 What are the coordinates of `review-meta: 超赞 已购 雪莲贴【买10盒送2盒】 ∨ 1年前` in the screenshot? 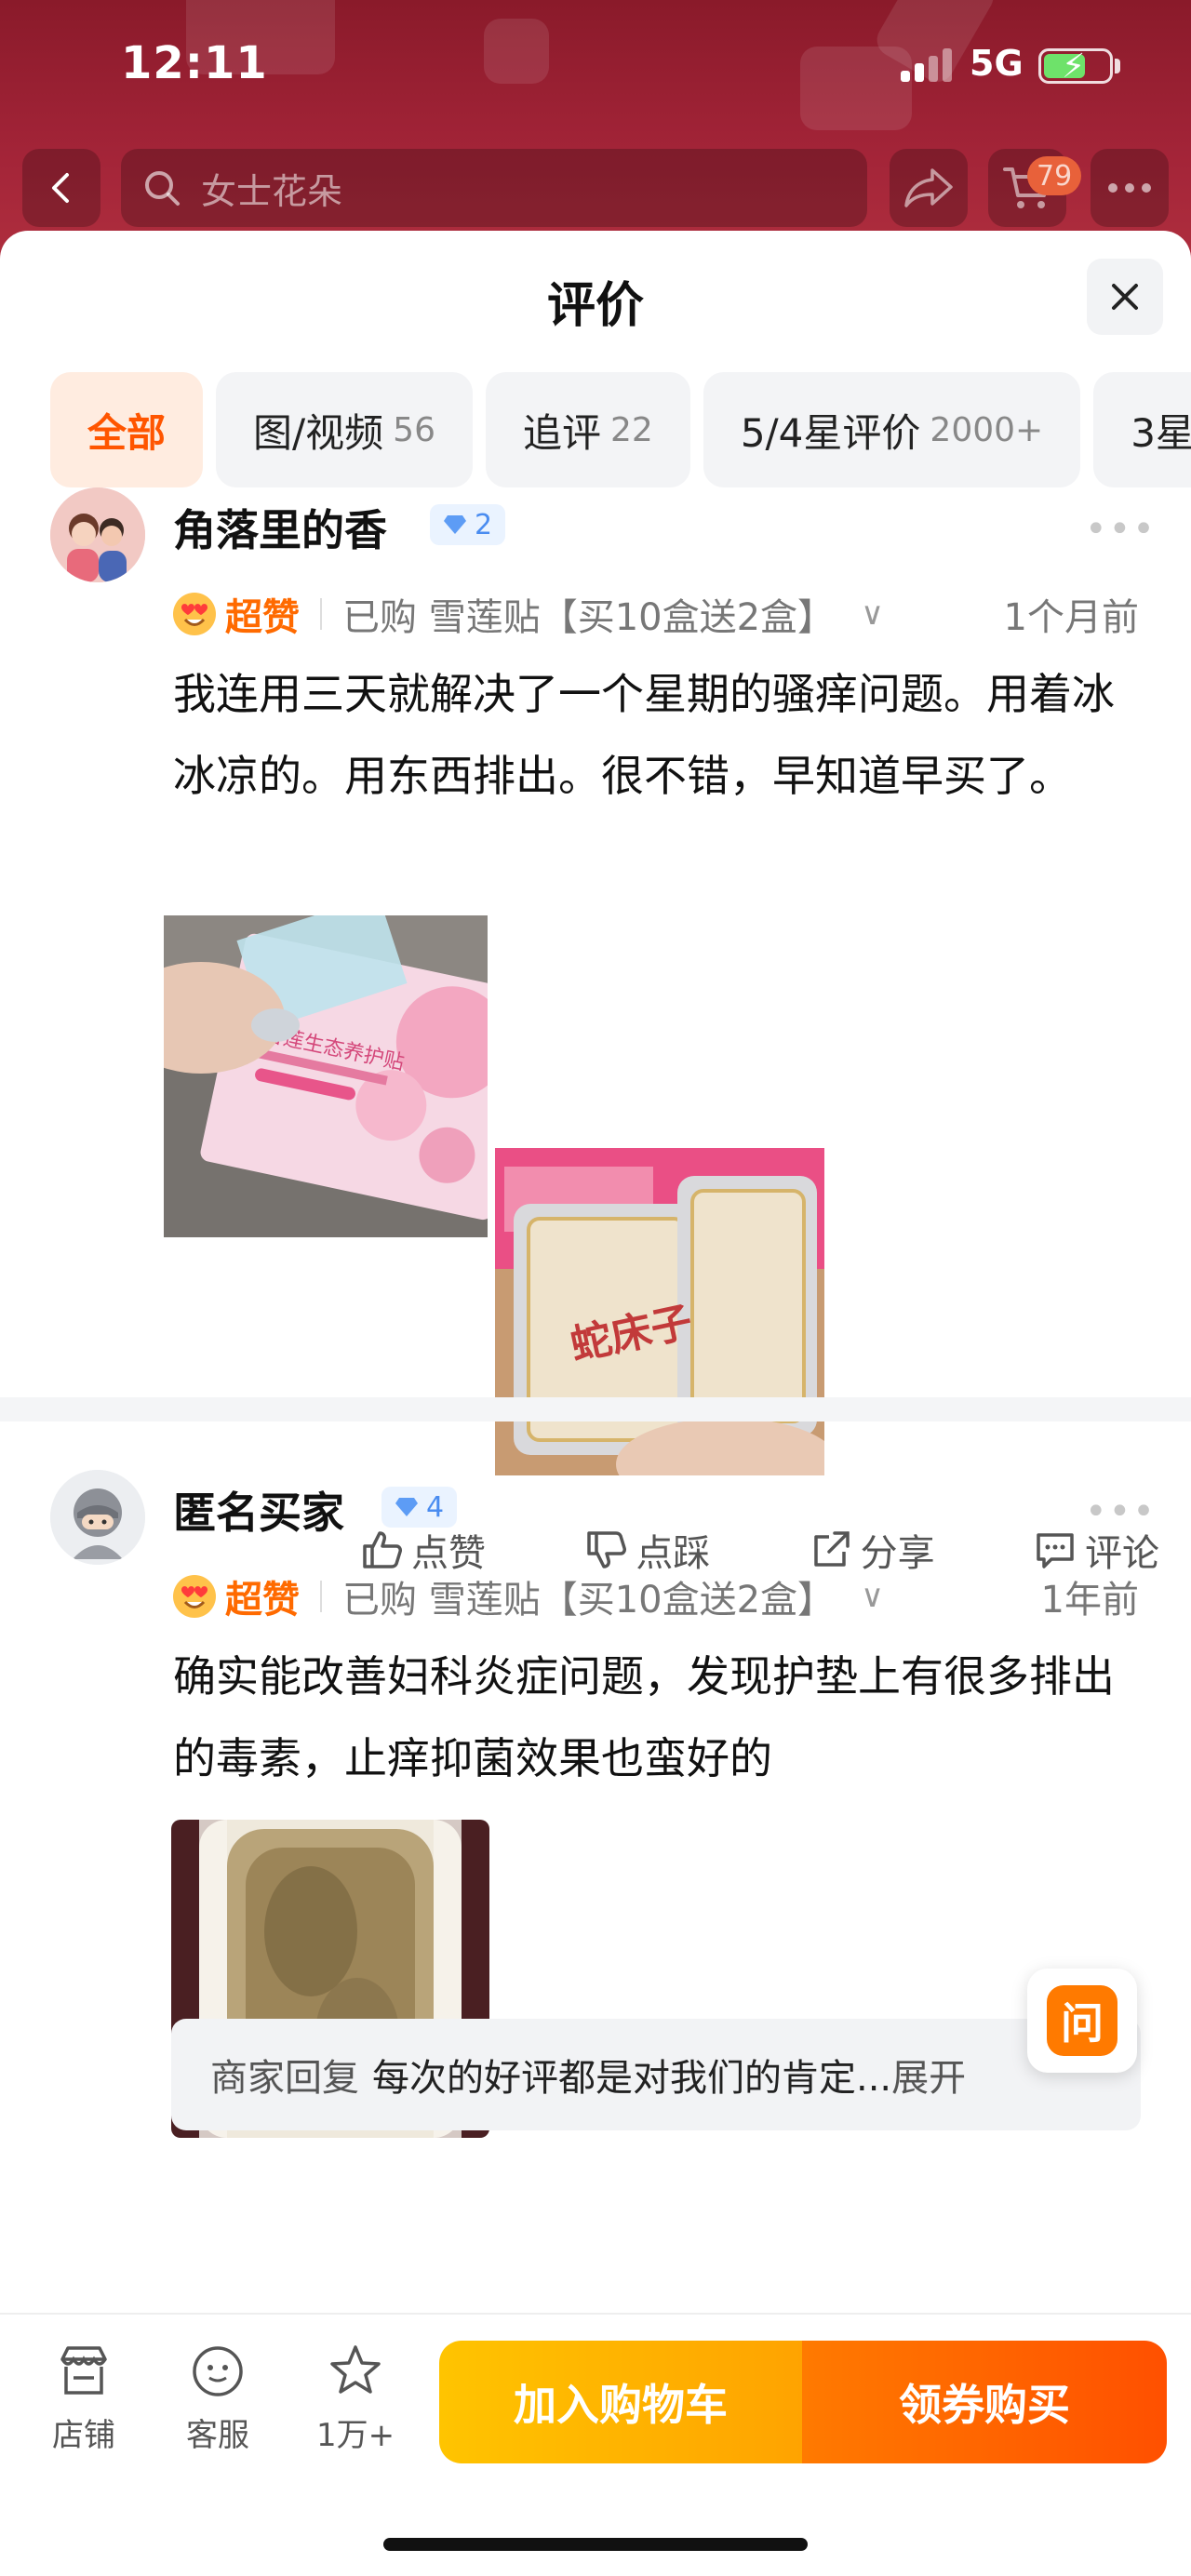 It's located at (655, 1596).